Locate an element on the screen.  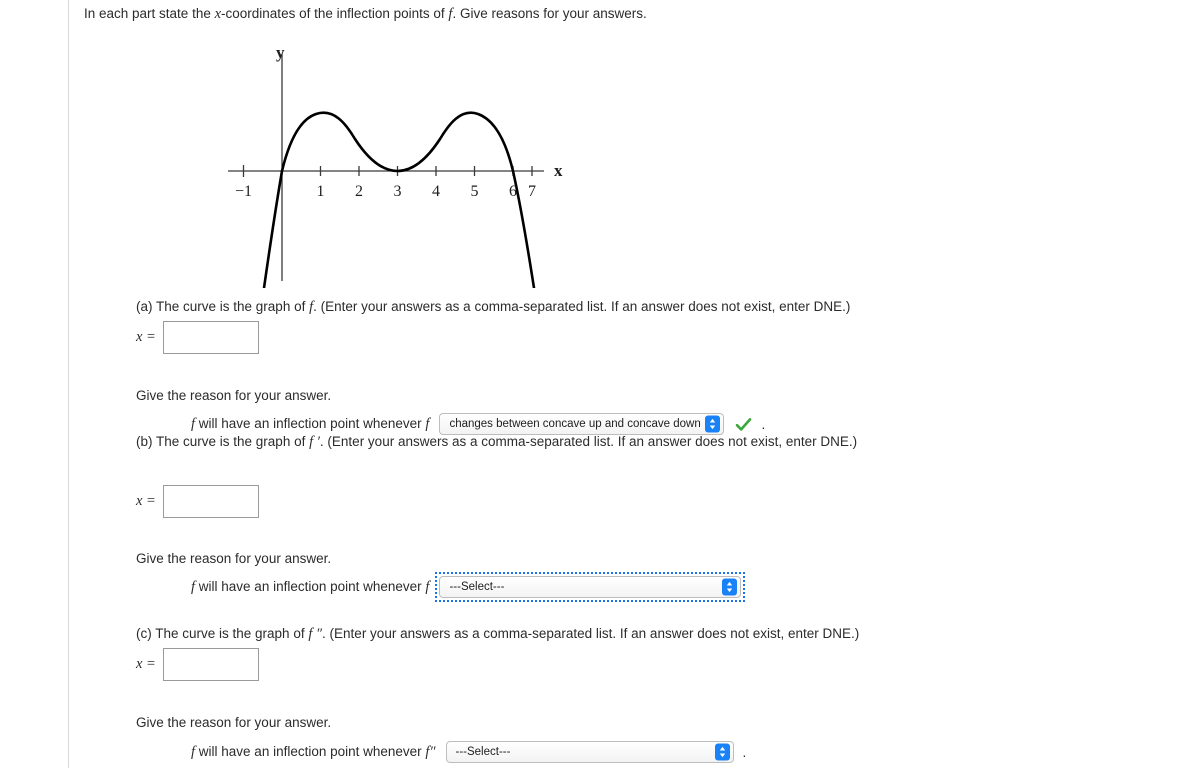
part-b-reason-label: Give the reason for your answer. is located at coordinates (234, 558).